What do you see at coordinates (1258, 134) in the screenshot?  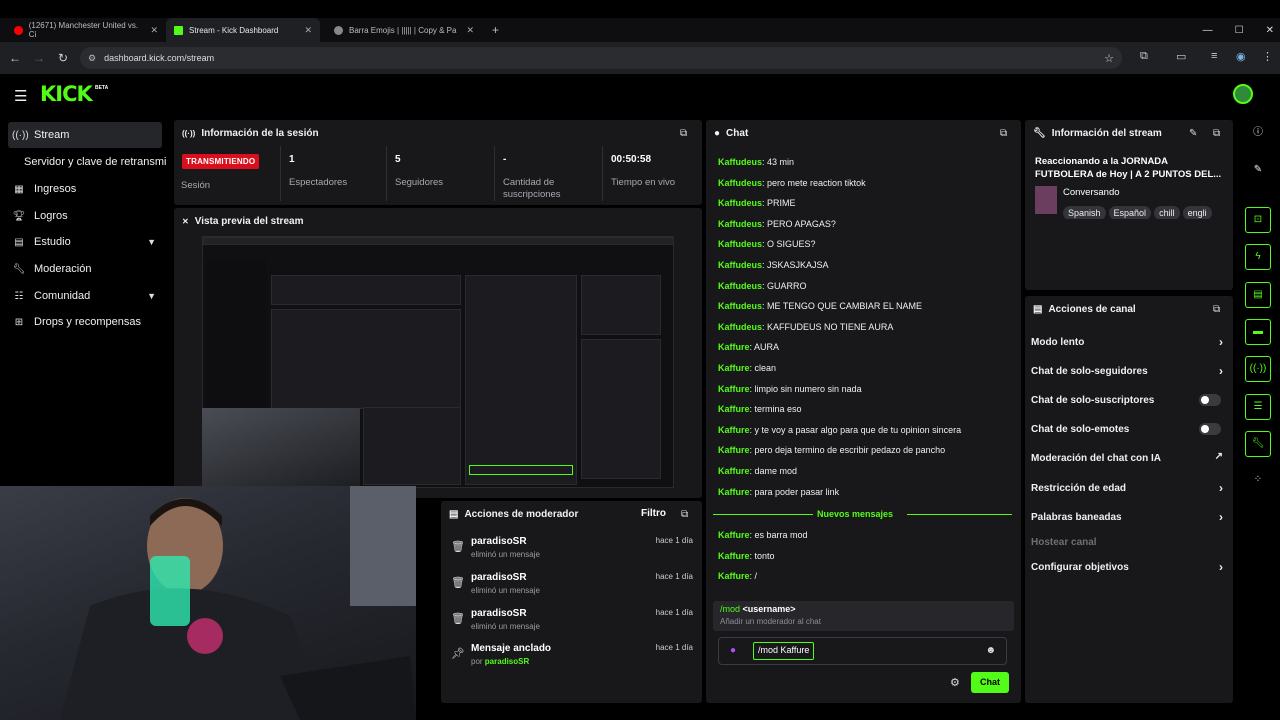 I see `info-icon: ⓘ` at bounding box center [1258, 134].